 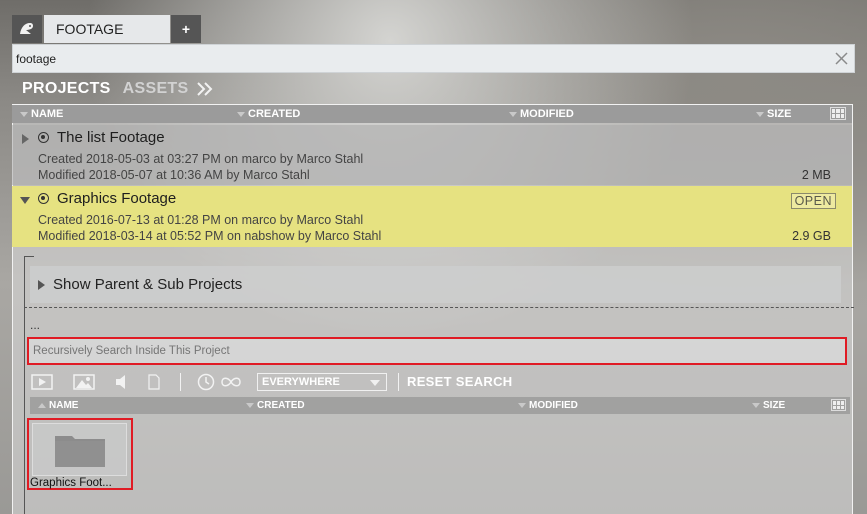 I want to click on column-modified: MODIFIED, so click(x=541, y=114).